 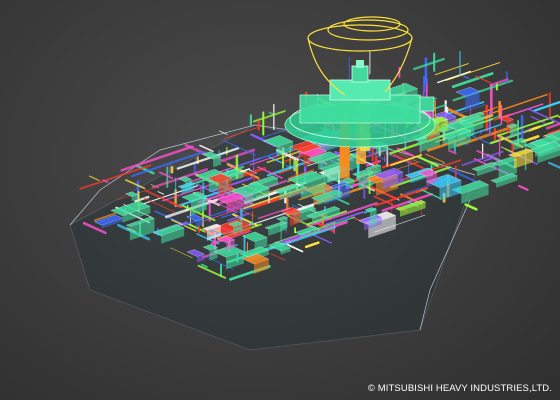 What do you see at coordinates (373, 218) in the screenshot?
I see `equipment-block-face` at bounding box center [373, 218].